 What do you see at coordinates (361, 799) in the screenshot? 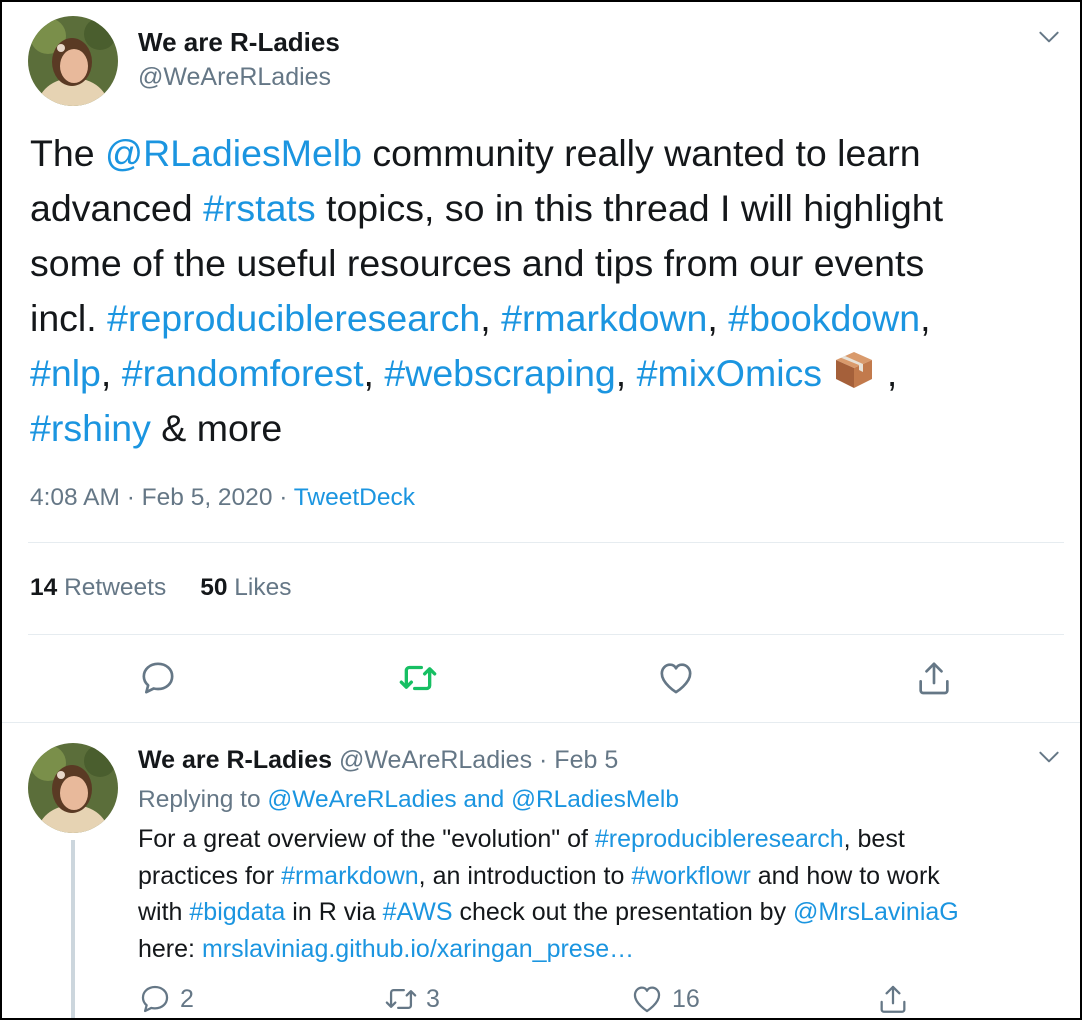
I see `mention-link: @WeAreRLadies` at bounding box center [361, 799].